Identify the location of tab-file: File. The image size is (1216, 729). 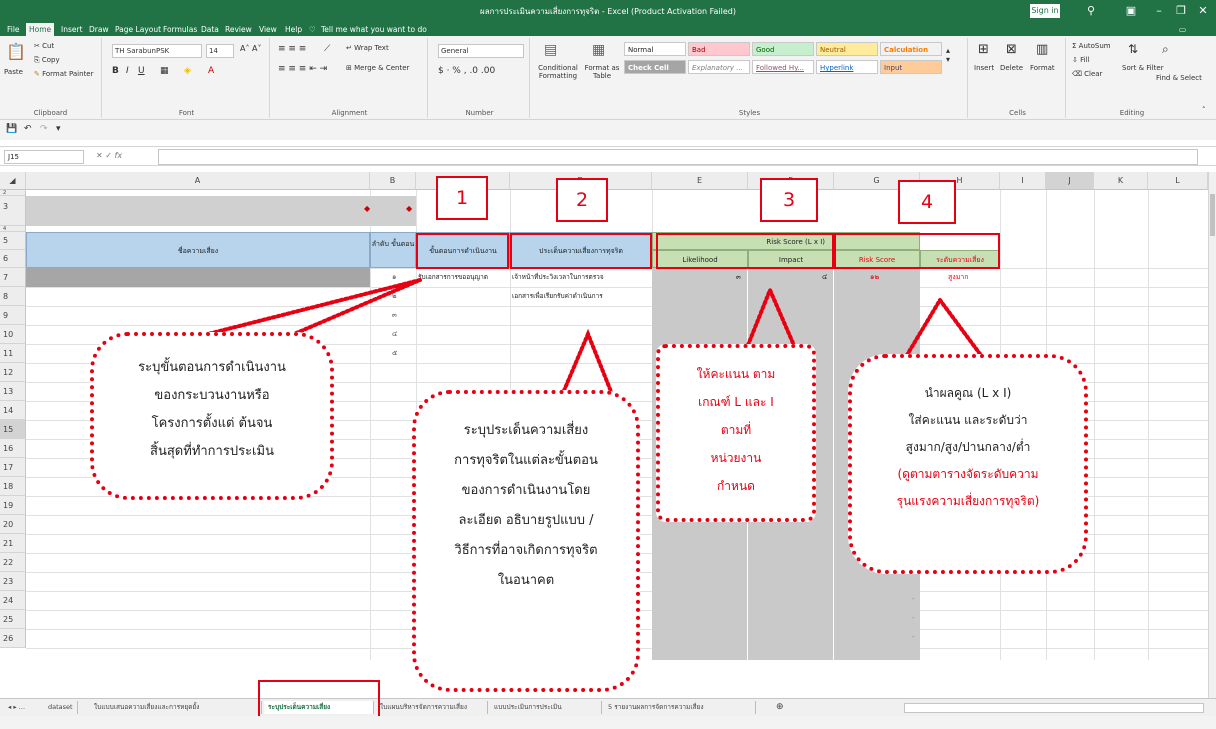
(13, 29).